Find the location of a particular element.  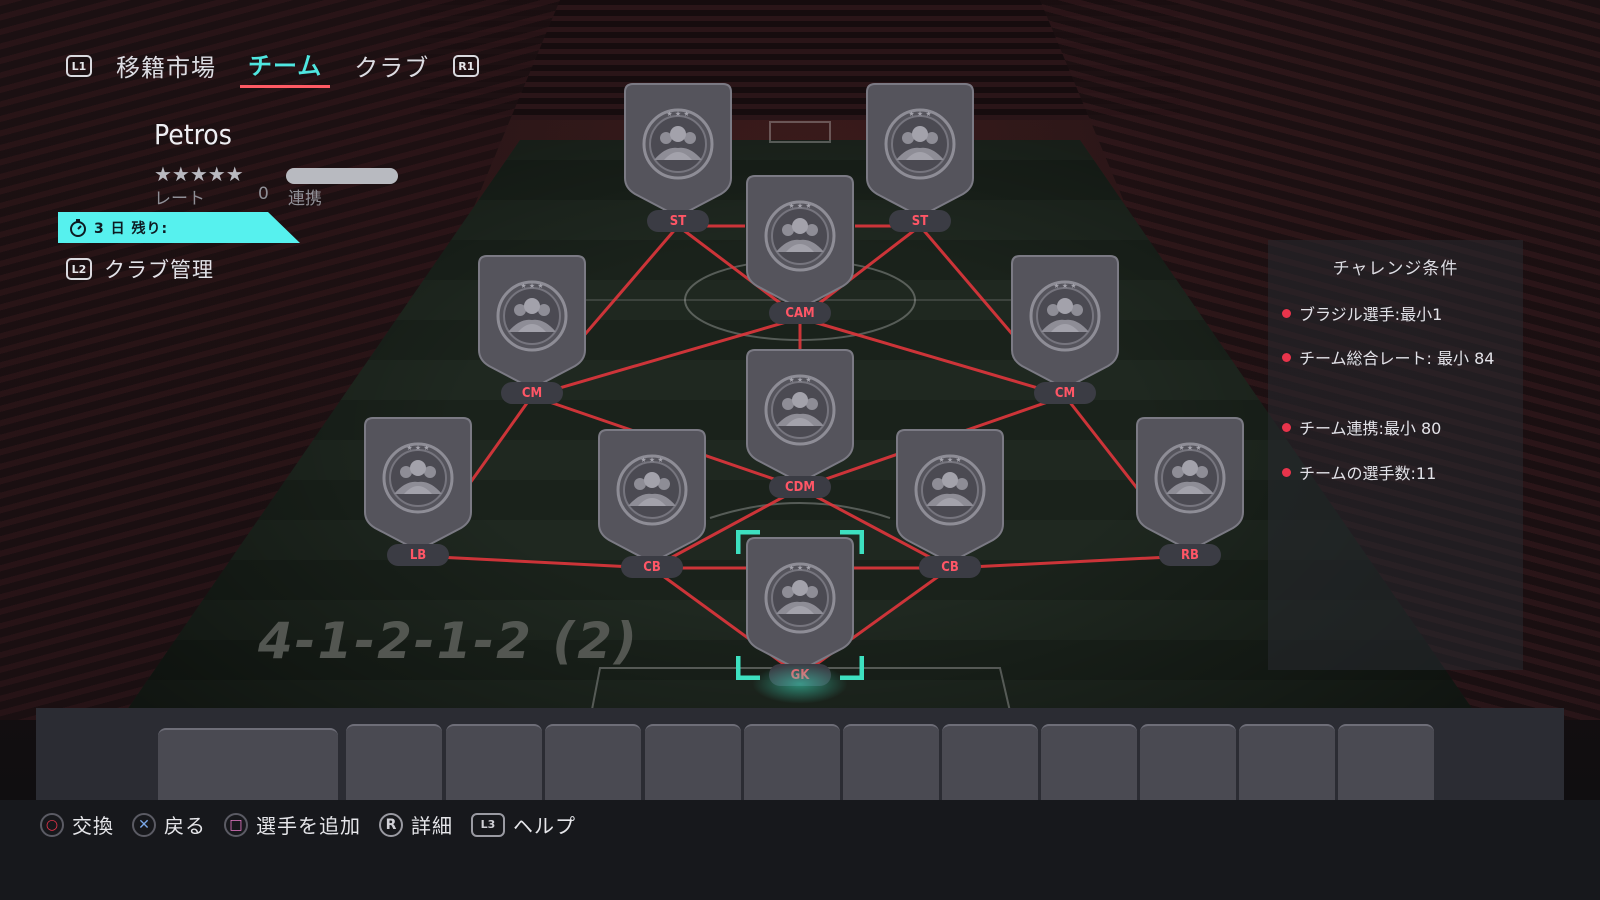

control-details: R 詳細 is located at coordinates (416, 824).